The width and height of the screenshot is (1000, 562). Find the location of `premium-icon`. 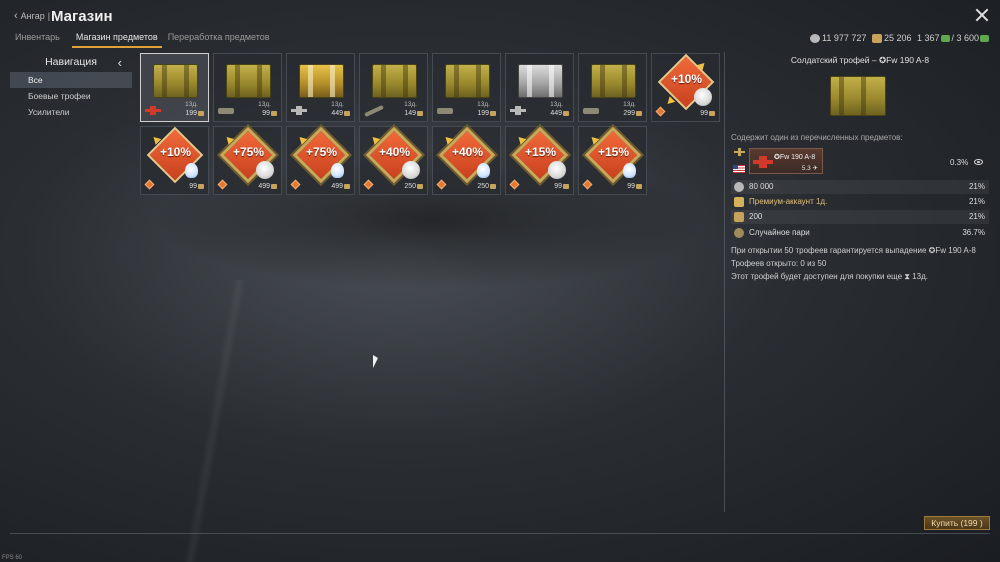

premium-icon is located at coordinates (739, 202).